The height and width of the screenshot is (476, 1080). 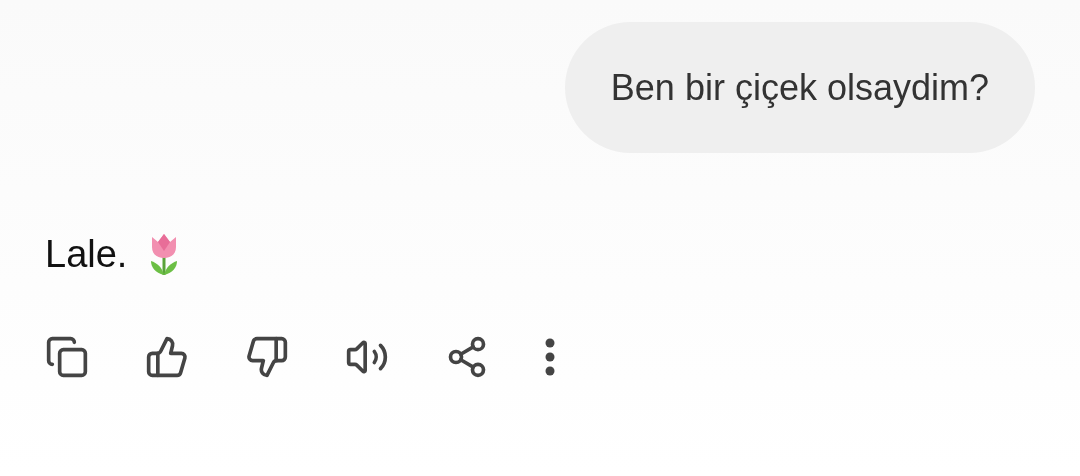 I want to click on more-button, so click(x=550, y=357).